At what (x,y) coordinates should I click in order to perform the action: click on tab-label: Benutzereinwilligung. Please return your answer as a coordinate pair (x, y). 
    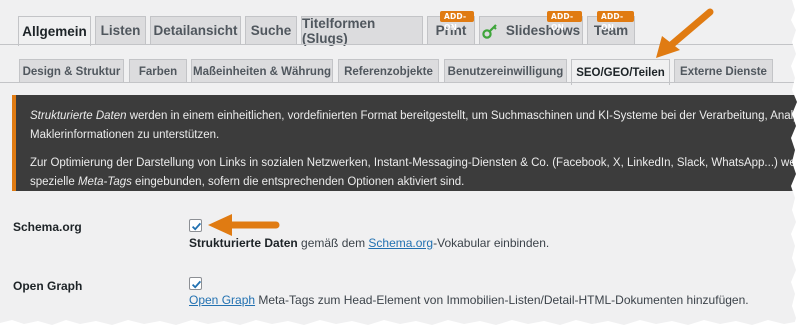
    Looking at the image, I should click on (505, 71).